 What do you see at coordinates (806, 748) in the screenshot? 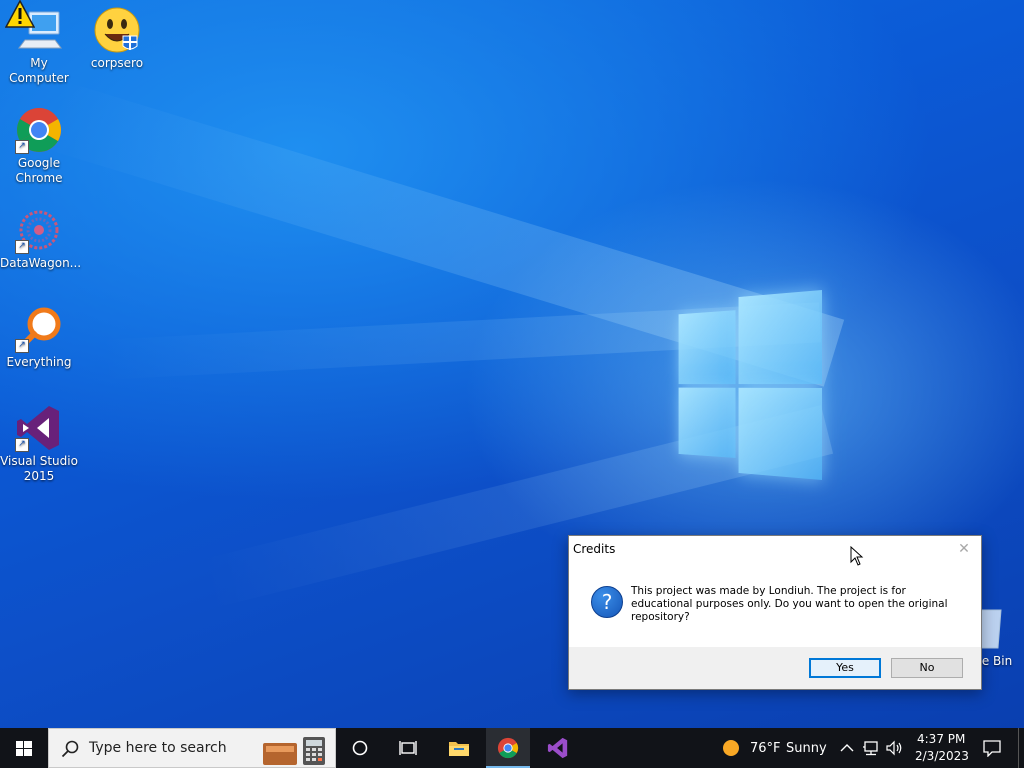
I see `weather-description: Sunny` at bounding box center [806, 748].